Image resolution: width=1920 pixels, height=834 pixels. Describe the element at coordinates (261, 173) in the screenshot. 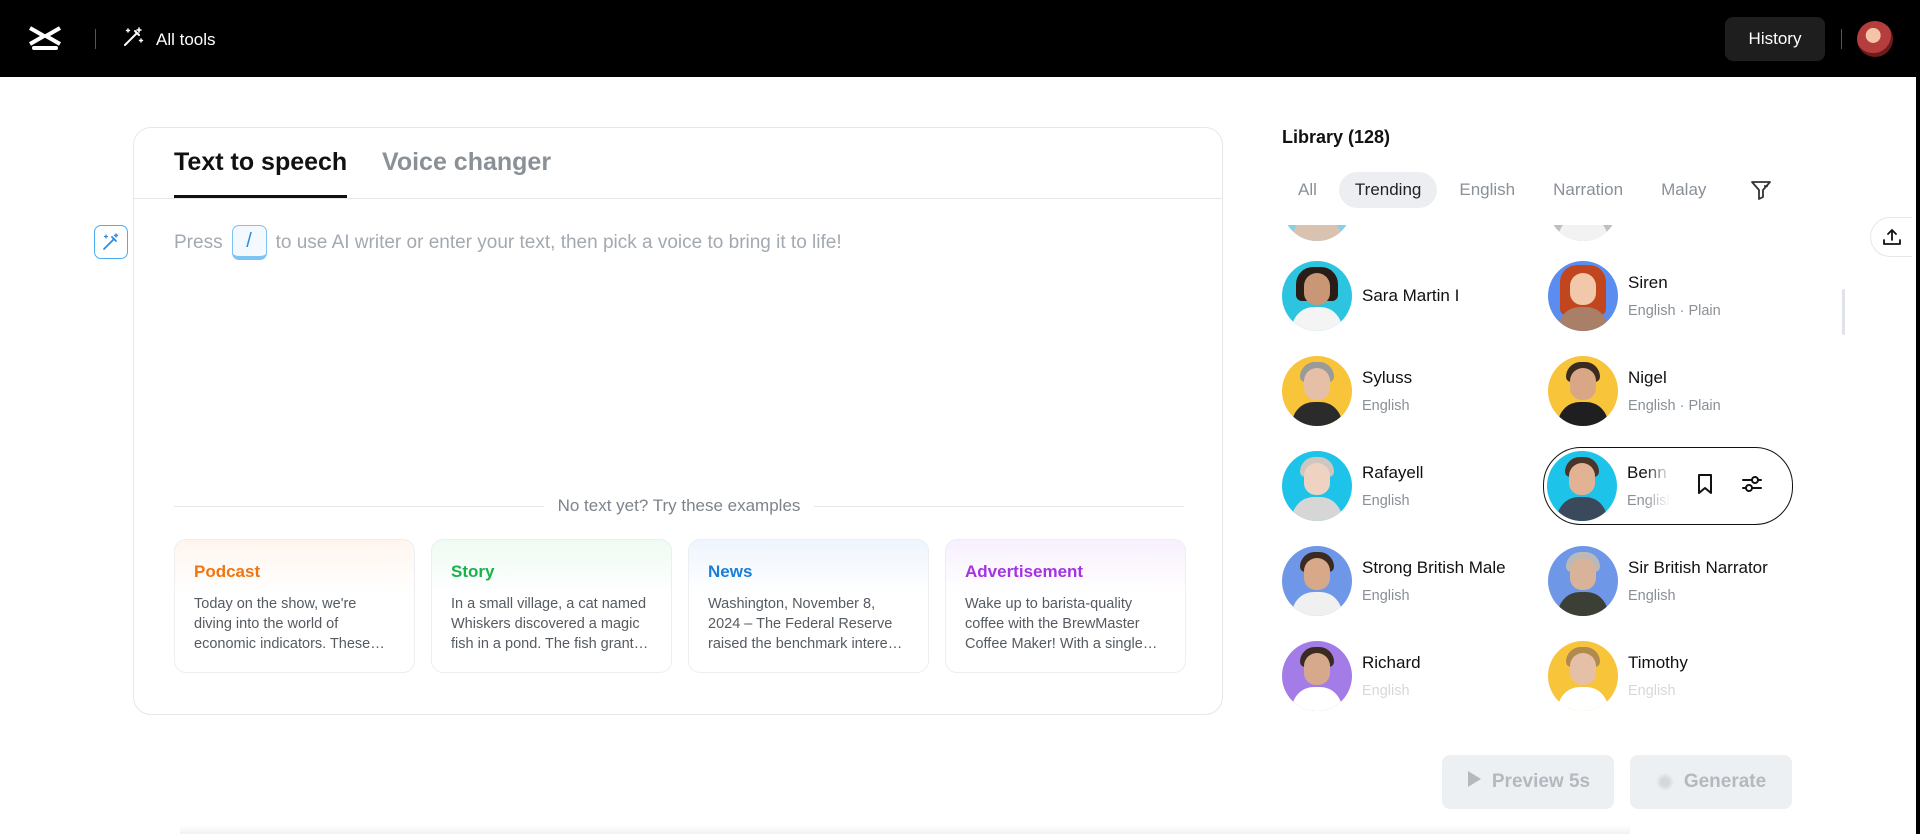

I see `tab-text-to-speech: Text to speech` at that location.